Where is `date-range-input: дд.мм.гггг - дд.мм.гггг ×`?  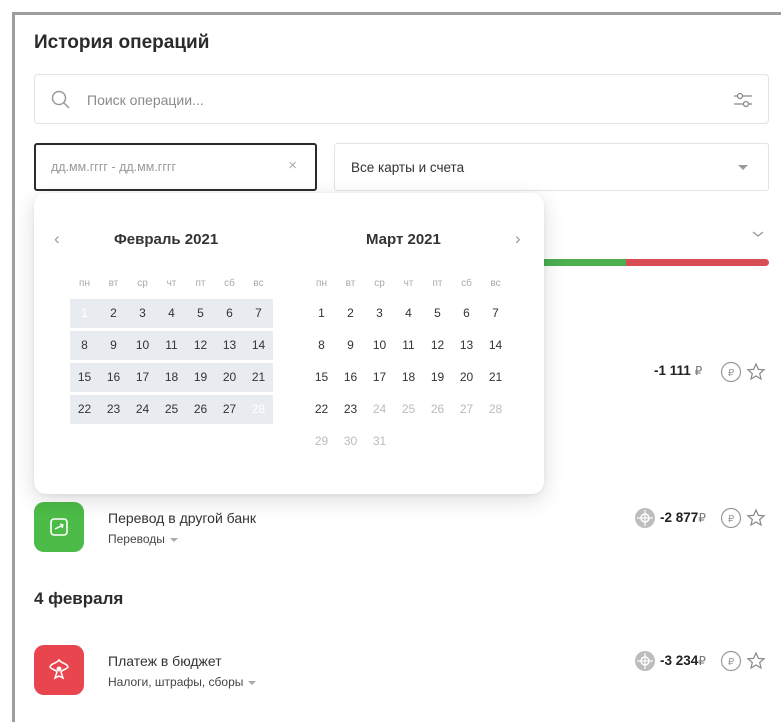 date-range-input: дд.мм.гггг - дд.мм.гггг × is located at coordinates (175, 167).